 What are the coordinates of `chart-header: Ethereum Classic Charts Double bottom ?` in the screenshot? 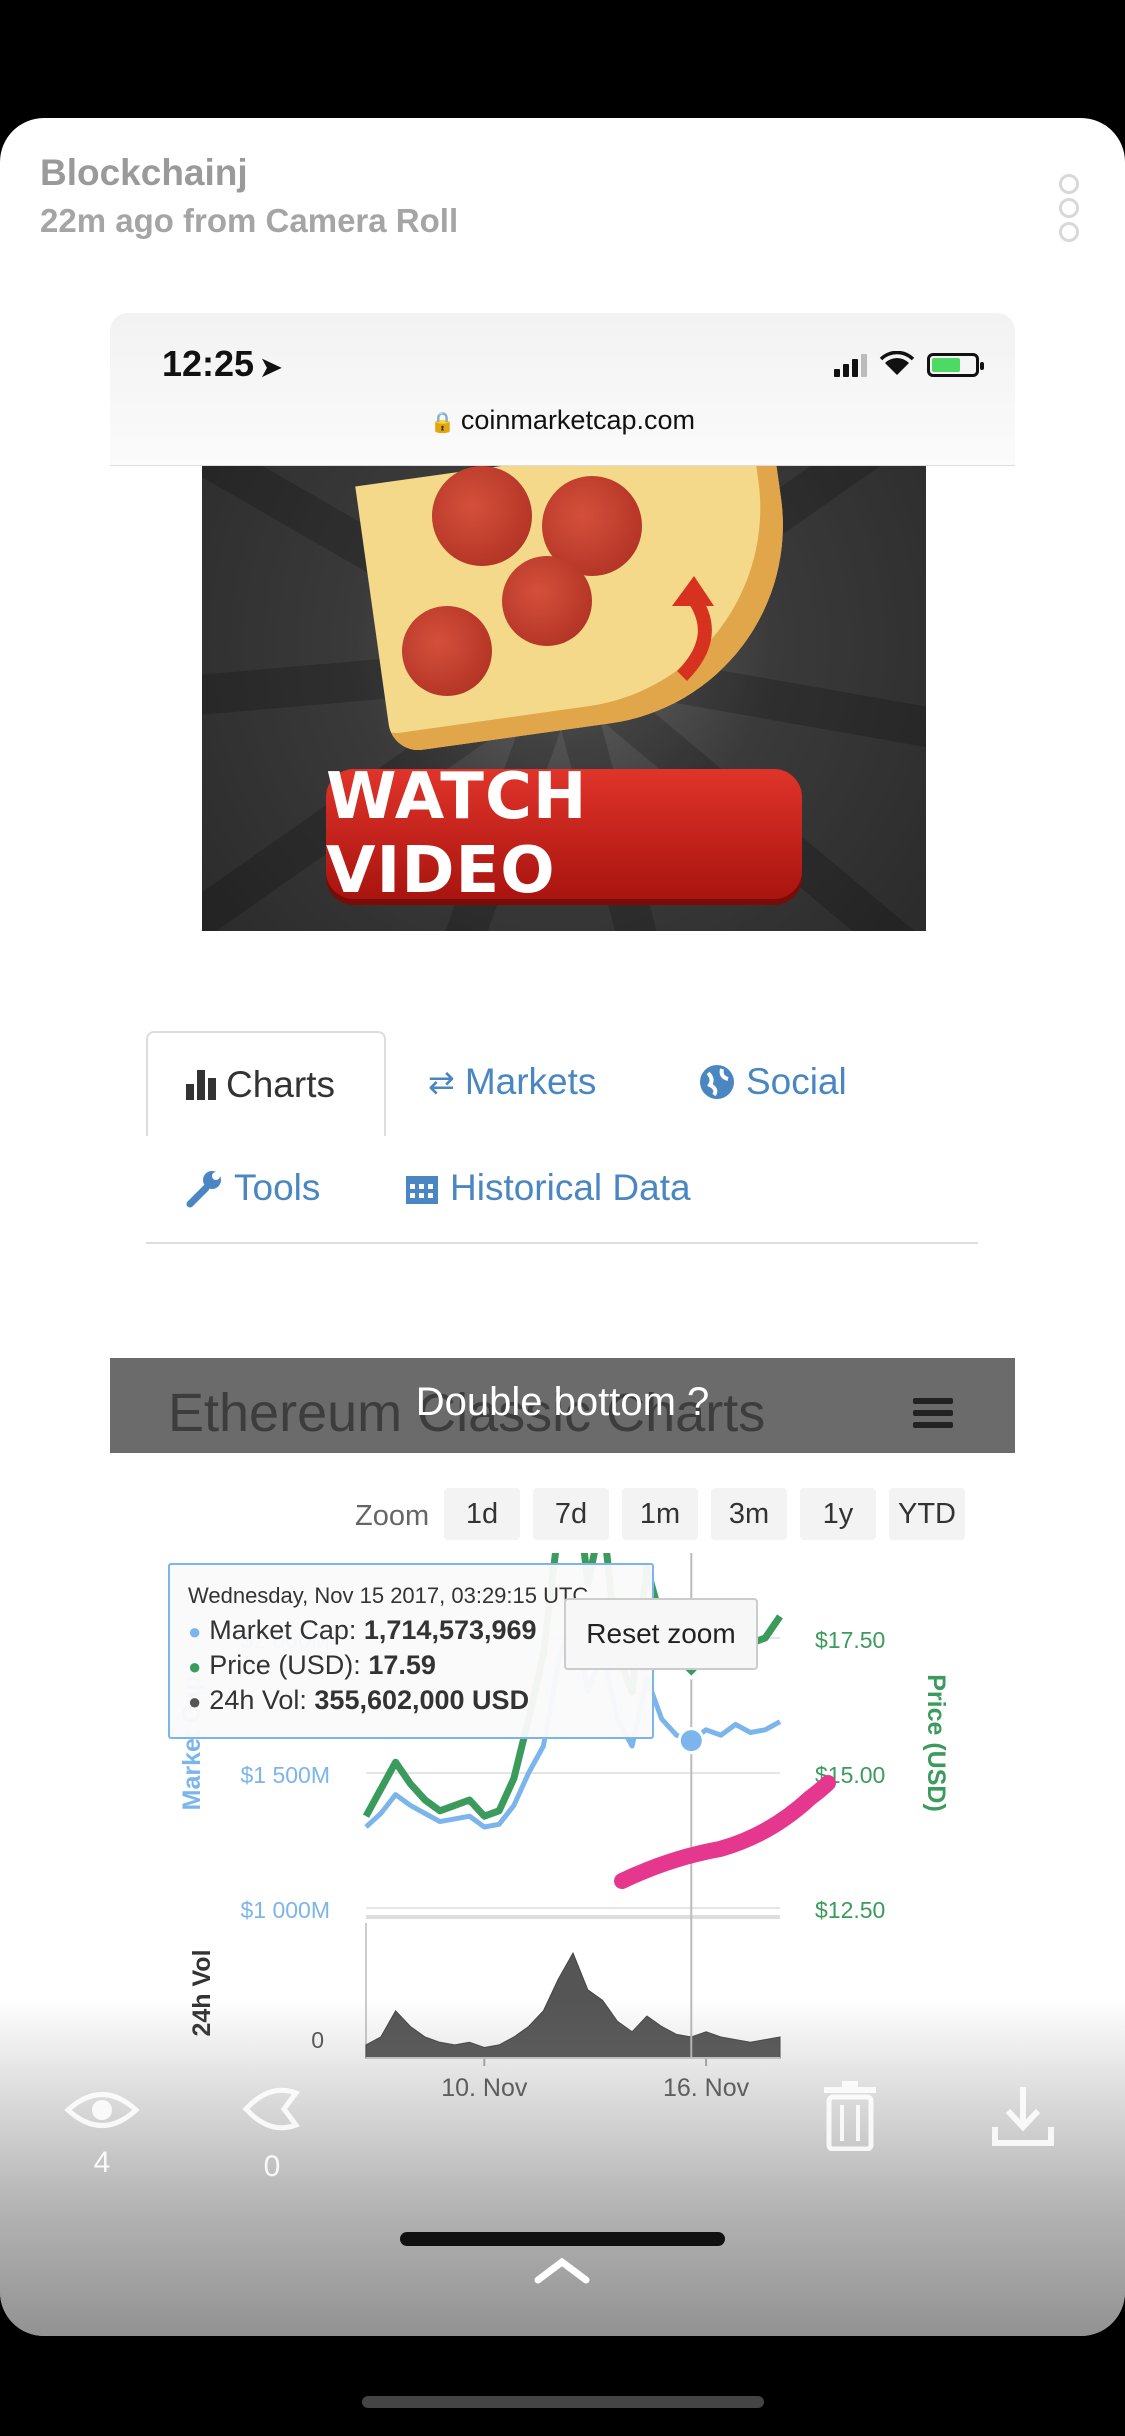 It's located at (562, 1405).